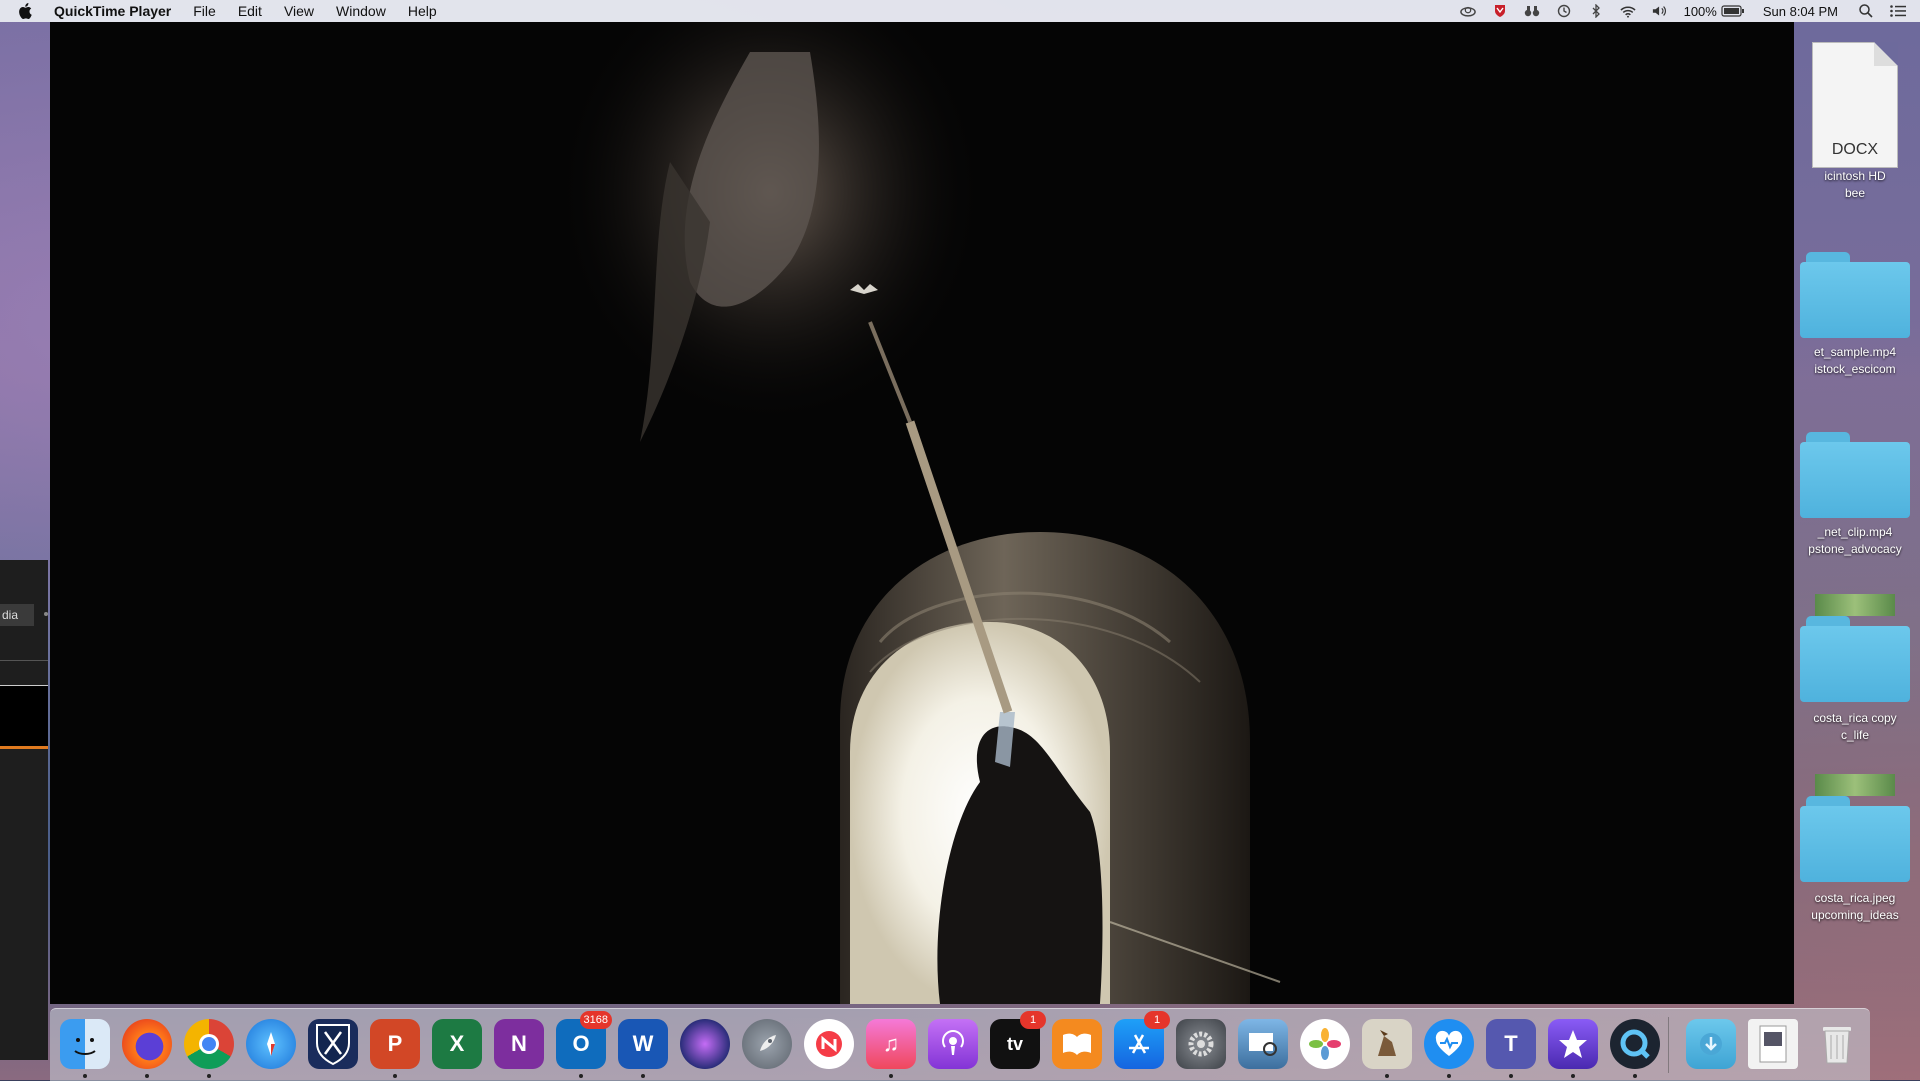 The width and height of the screenshot is (1920, 1081). Describe the element at coordinates (1866, 11) in the screenshot. I see `spotlight-search-icon` at that location.